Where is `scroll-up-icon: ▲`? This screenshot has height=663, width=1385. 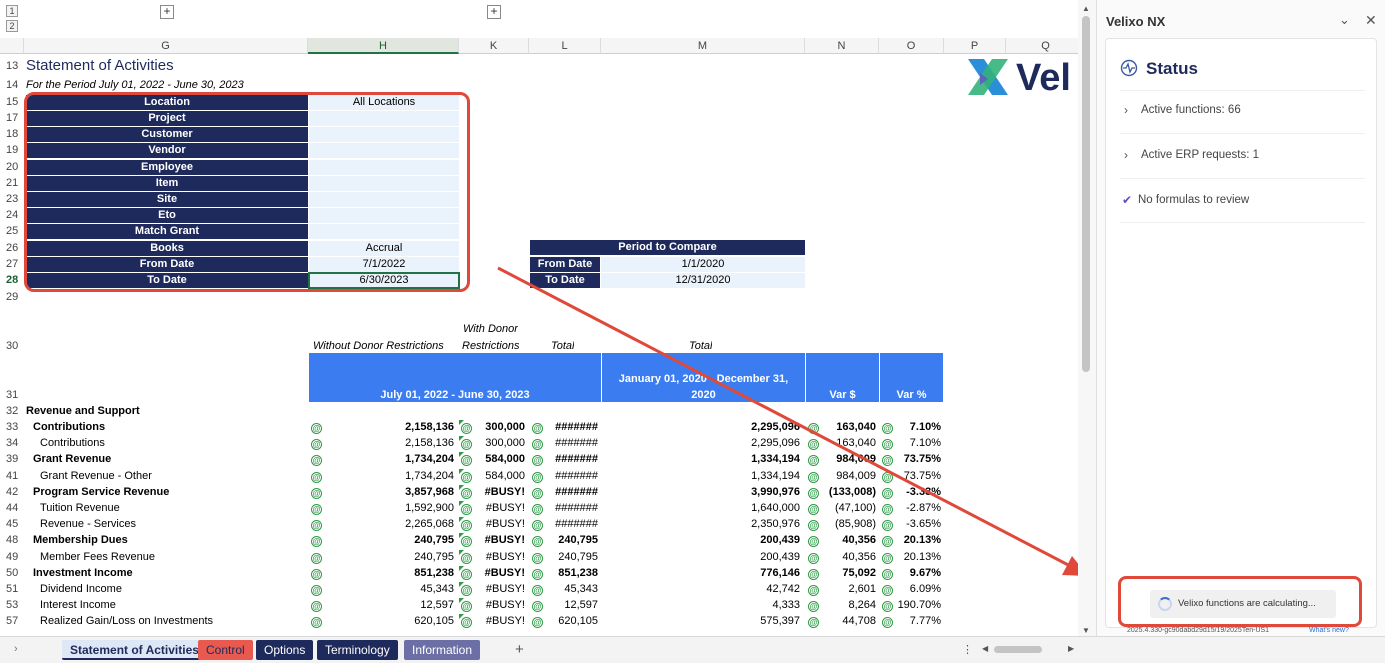 scroll-up-icon: ▲ is located at coordinates (1086, 8).